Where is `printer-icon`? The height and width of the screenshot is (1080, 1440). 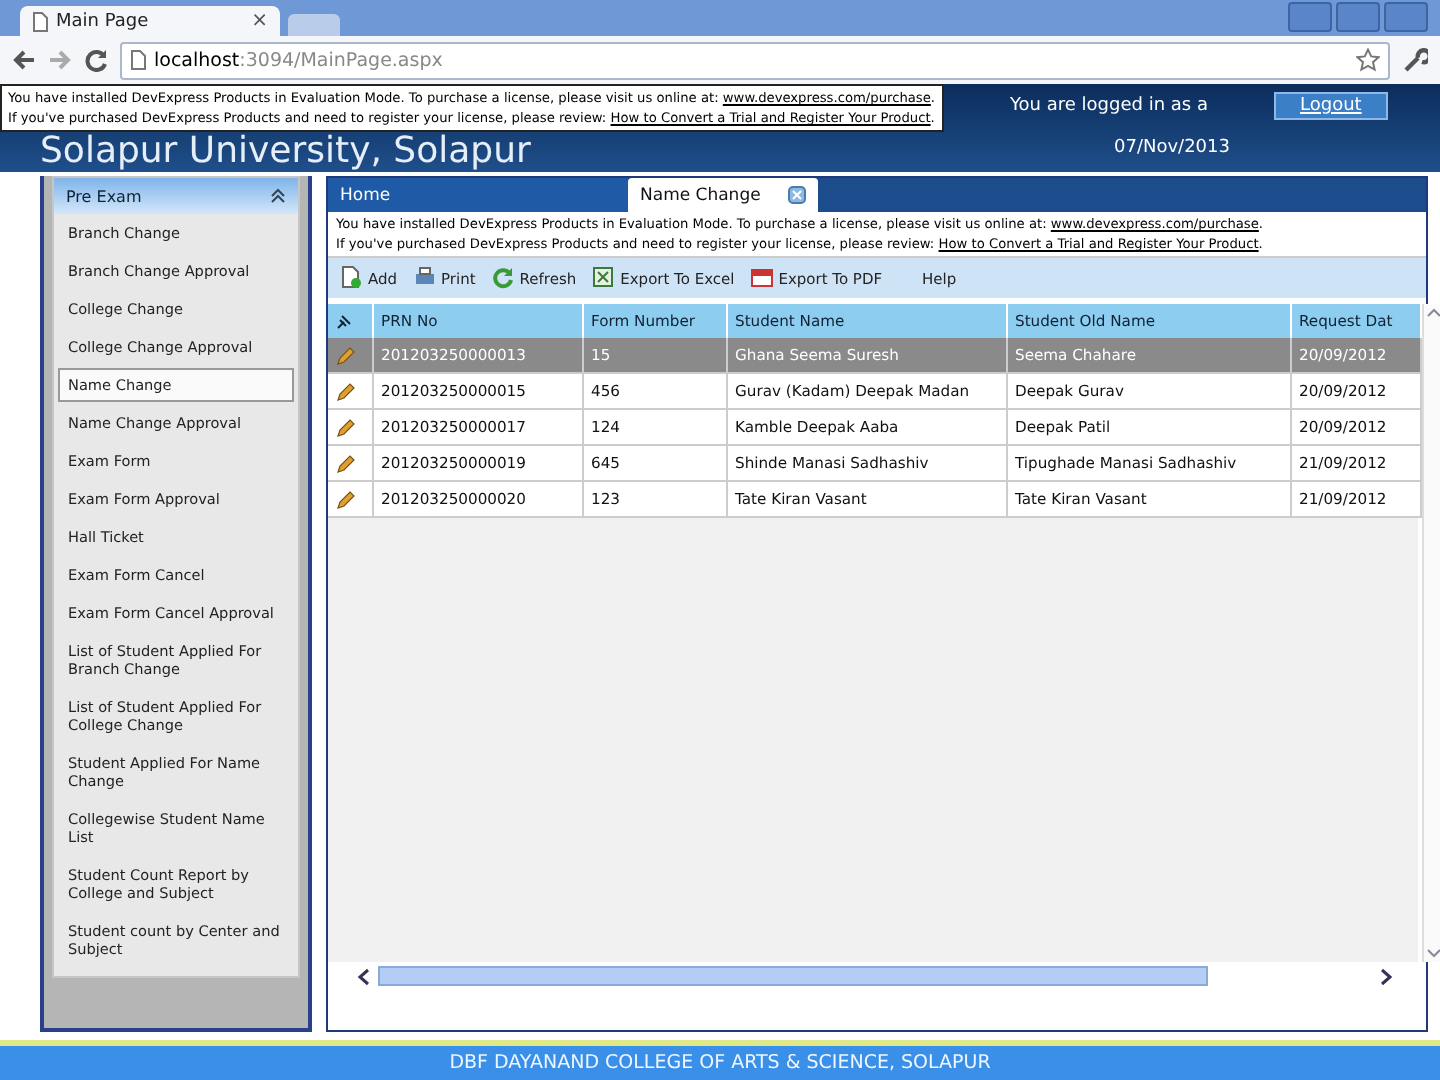
printer-icon is located at coordinates (425, 278).